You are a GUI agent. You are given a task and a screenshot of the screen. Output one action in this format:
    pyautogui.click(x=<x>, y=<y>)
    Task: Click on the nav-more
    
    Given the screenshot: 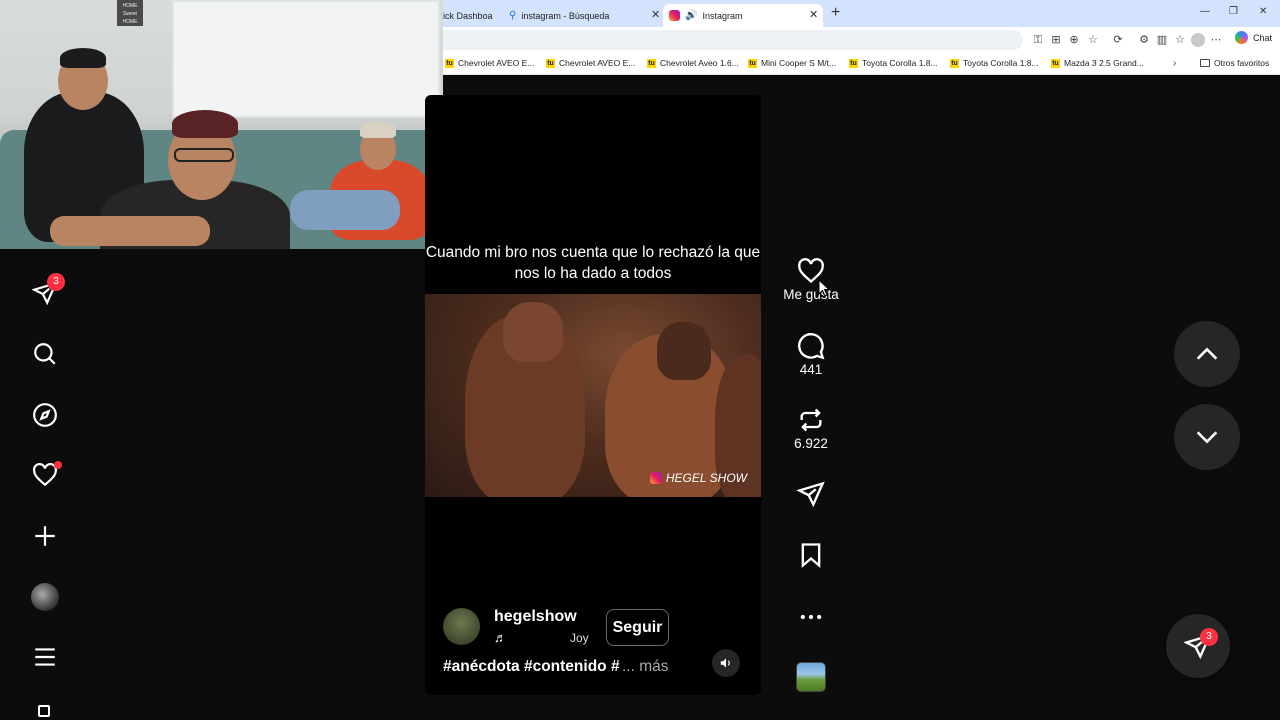 What is the action you would take?
    pyautogui.click(x=45, y=657)
    